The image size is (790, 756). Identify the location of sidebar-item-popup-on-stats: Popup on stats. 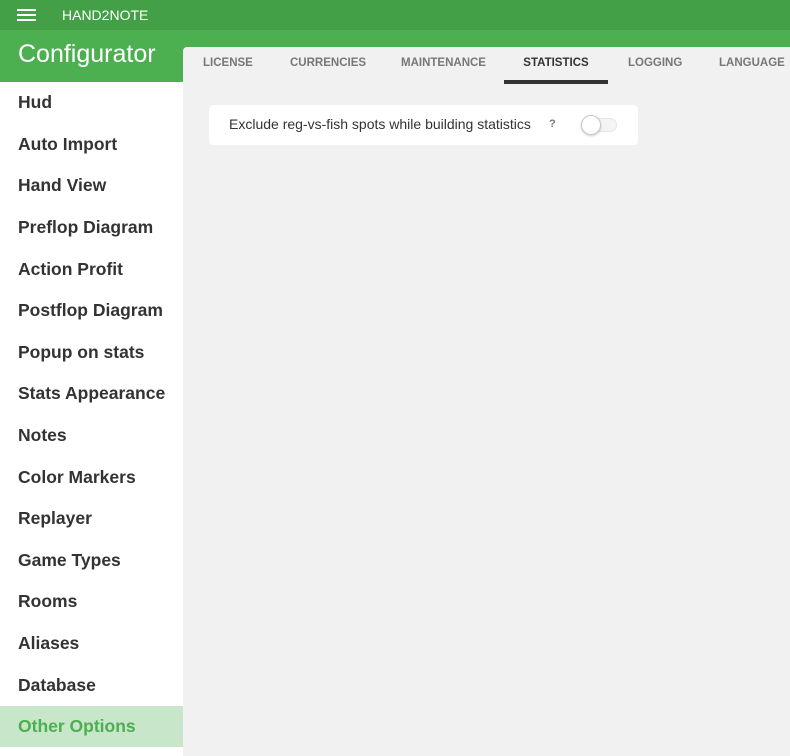
(91, 352).